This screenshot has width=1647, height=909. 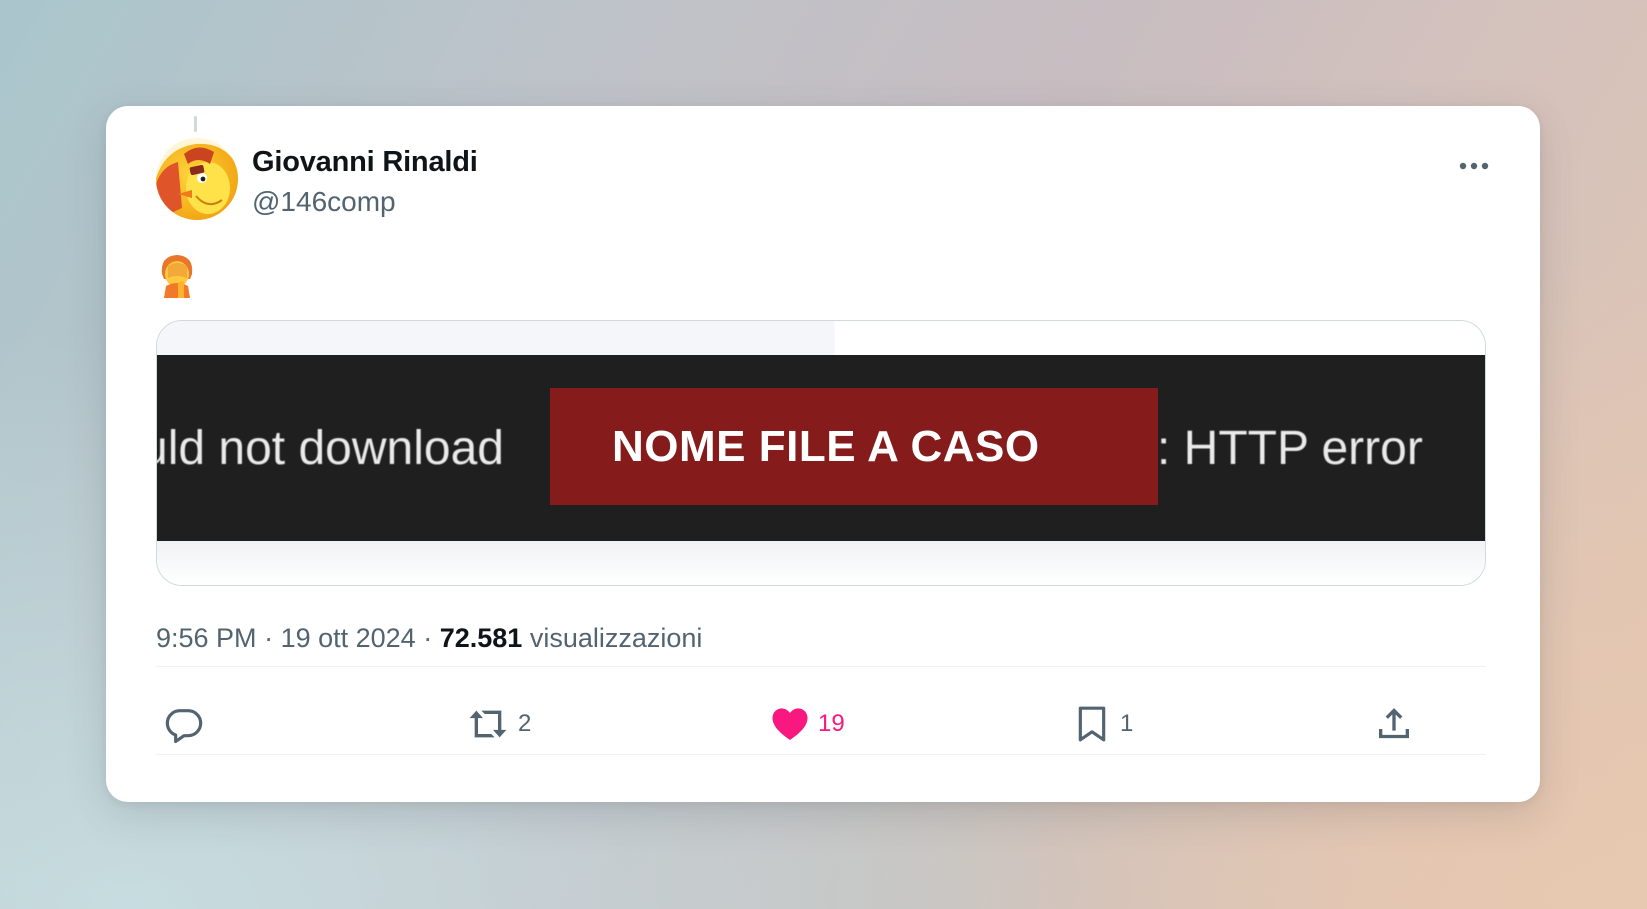 I want to click on more-options-button, so click(x=1474, y=166).